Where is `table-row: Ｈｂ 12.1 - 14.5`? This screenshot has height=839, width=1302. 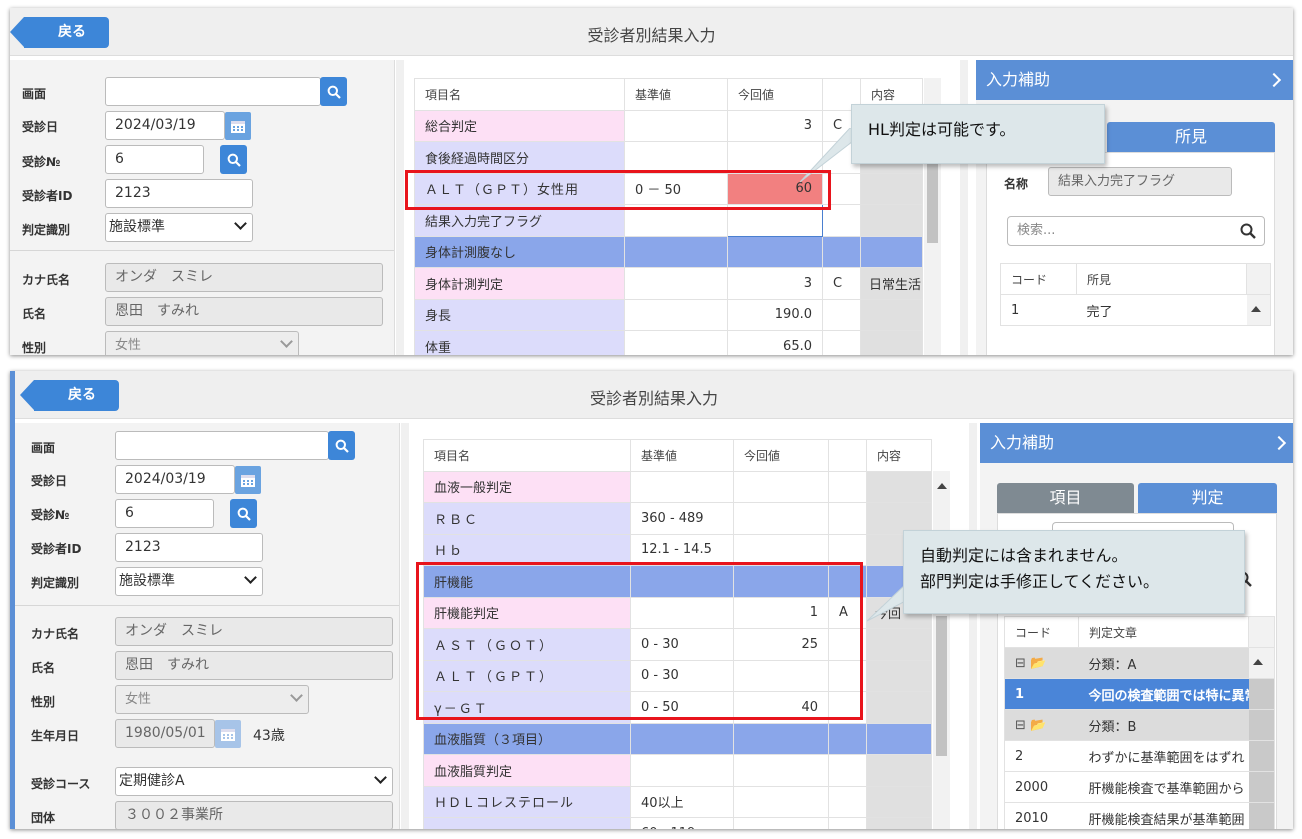 table-row: Ｈｂ 12.1 - 14.5 is located at coordinates (677, 549).